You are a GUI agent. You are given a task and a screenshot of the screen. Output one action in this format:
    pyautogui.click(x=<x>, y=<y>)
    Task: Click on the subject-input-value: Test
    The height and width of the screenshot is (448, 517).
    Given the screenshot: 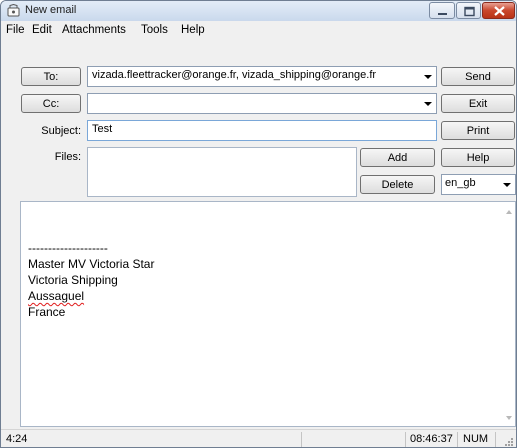 What is the action you would take?
    pyautogui.click(x=102, y=129)
    